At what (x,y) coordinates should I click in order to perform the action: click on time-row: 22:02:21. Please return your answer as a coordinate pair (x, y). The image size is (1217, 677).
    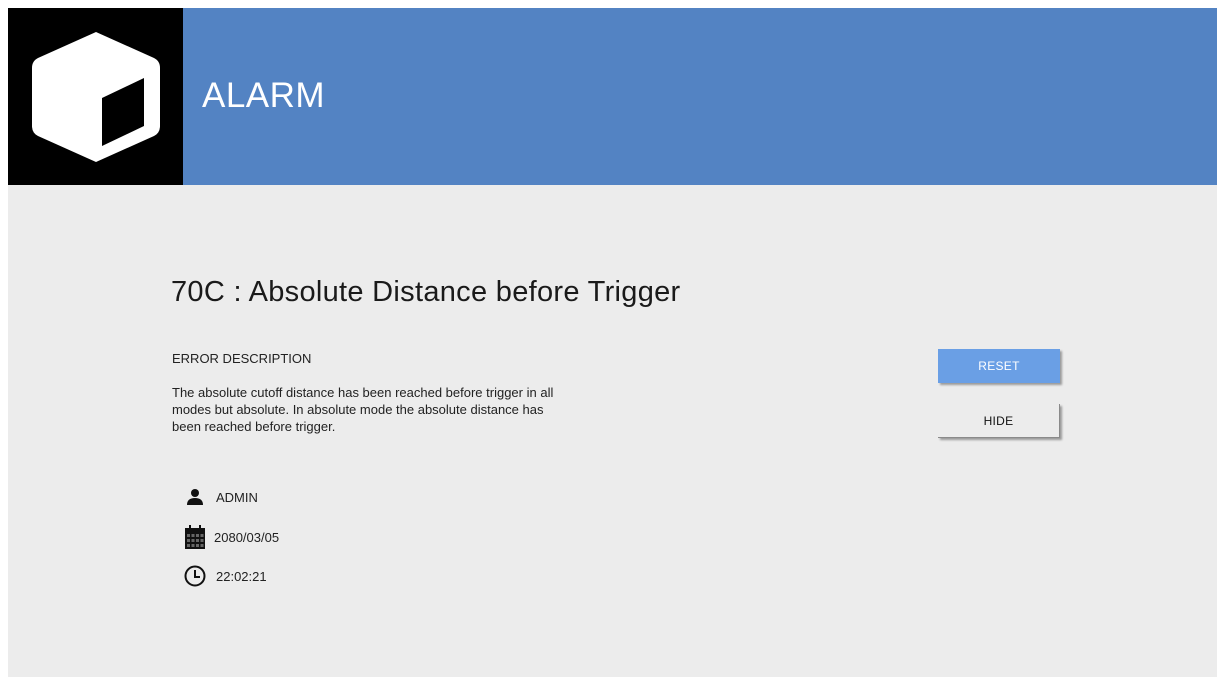
    Looking at the image, I should click on (225, 576).